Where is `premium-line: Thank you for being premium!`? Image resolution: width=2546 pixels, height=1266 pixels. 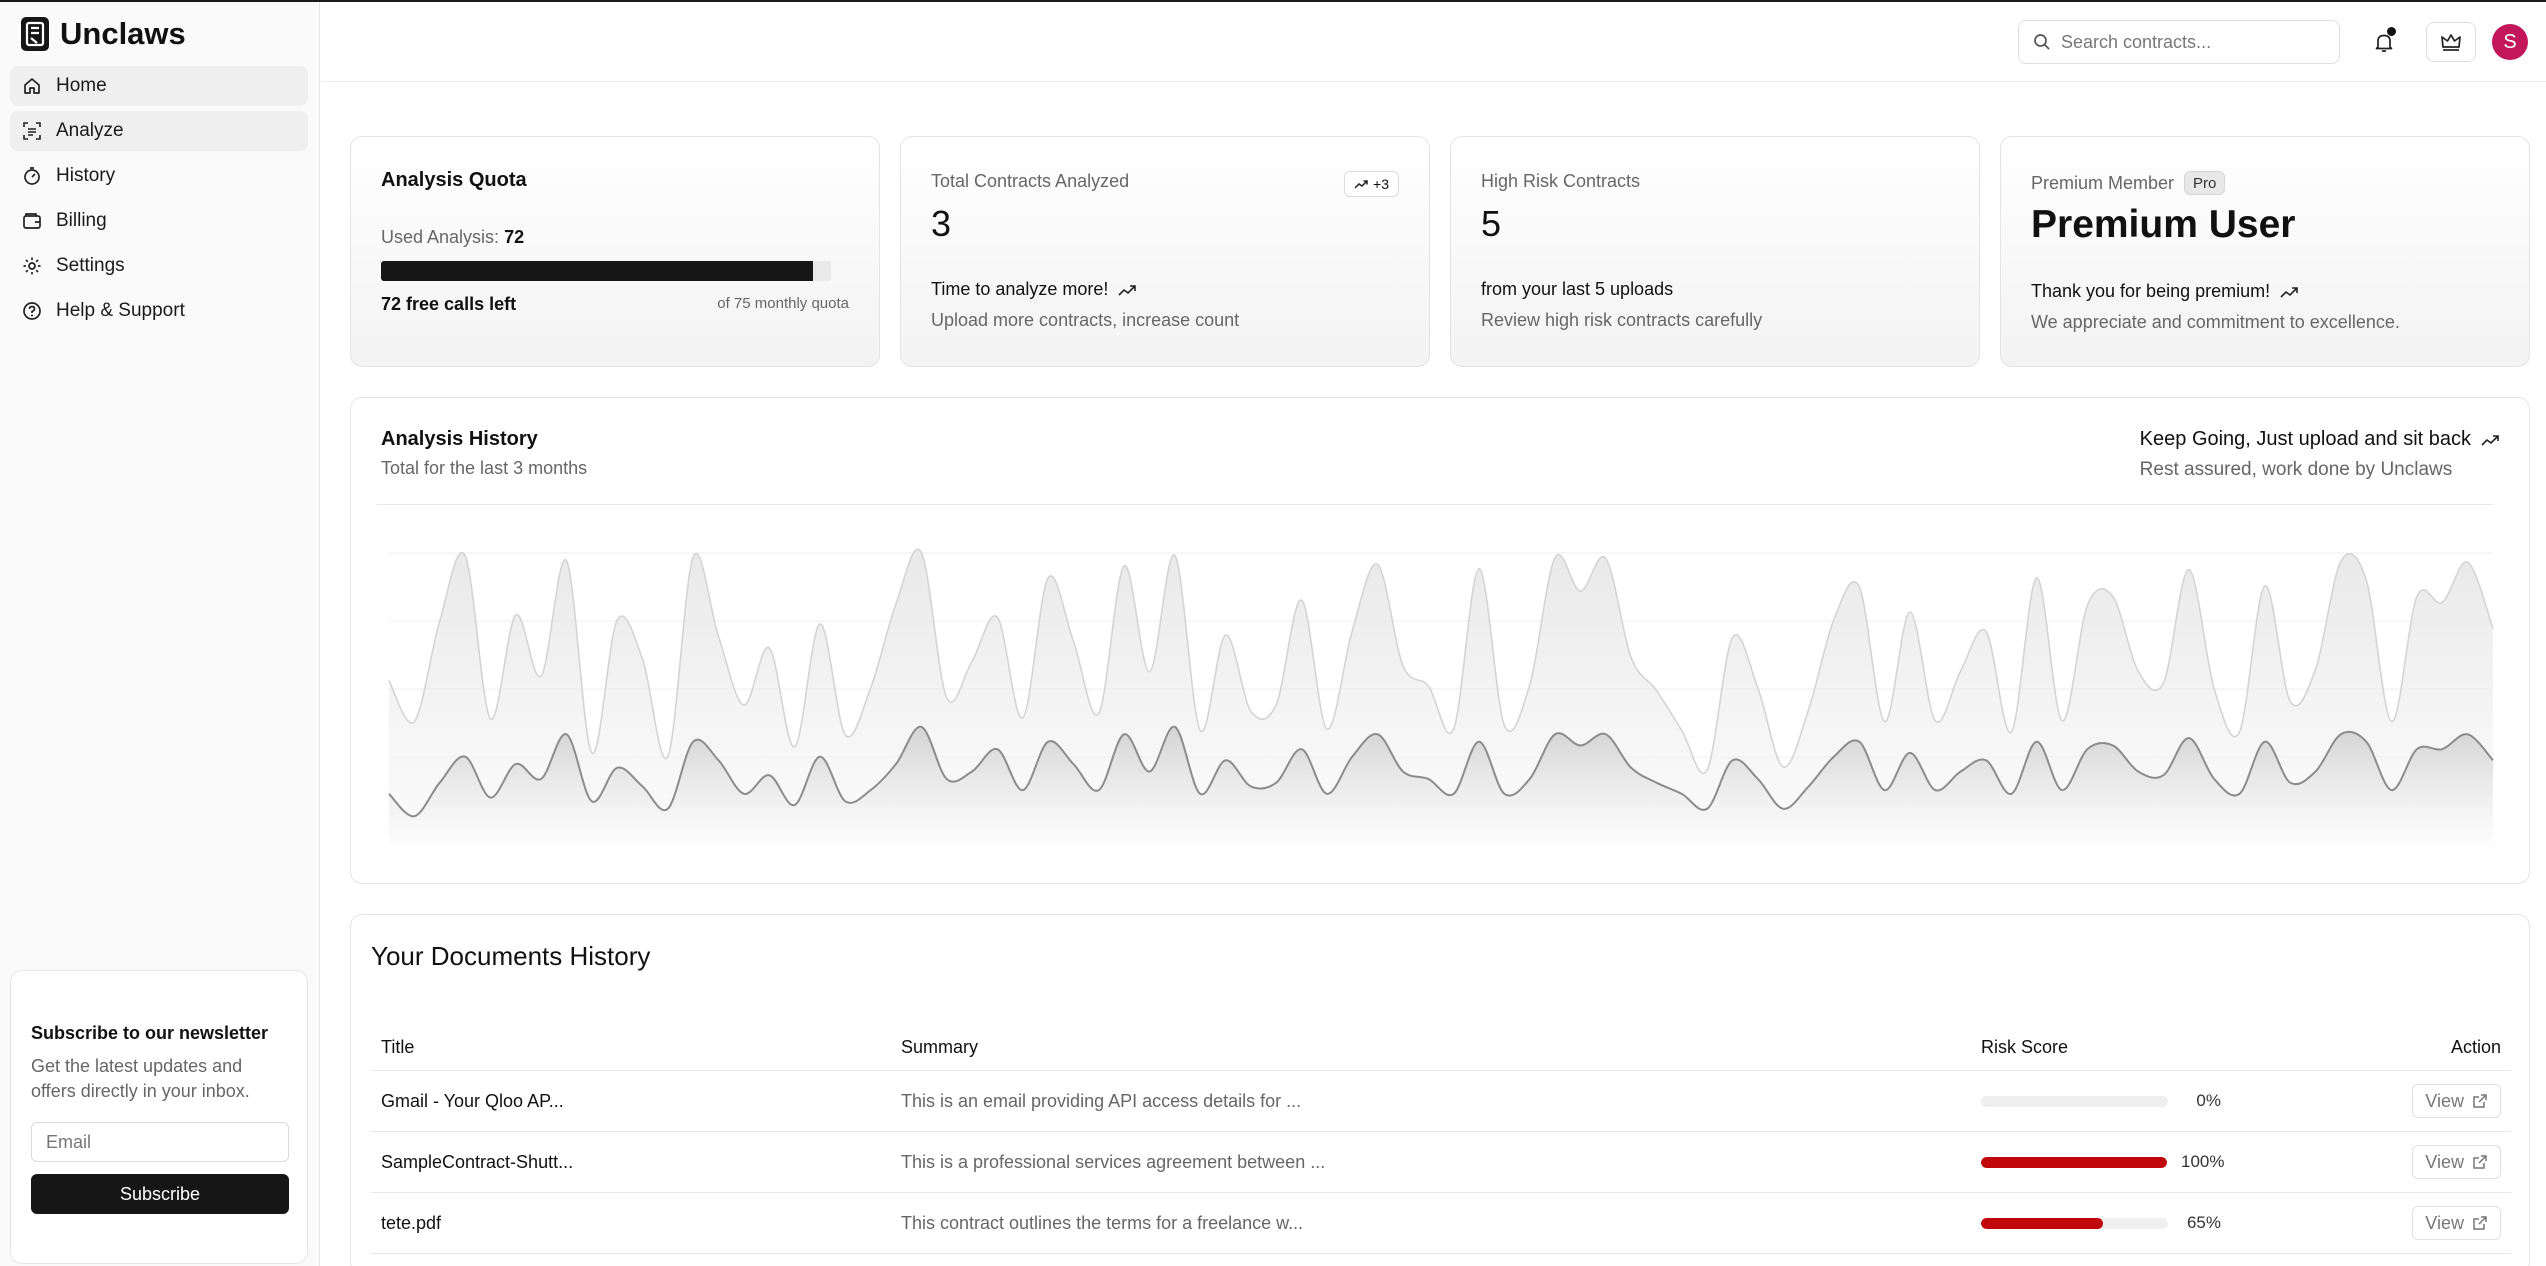
premium-line: Thank you for being premium! is located at coordinates (2164, 291).